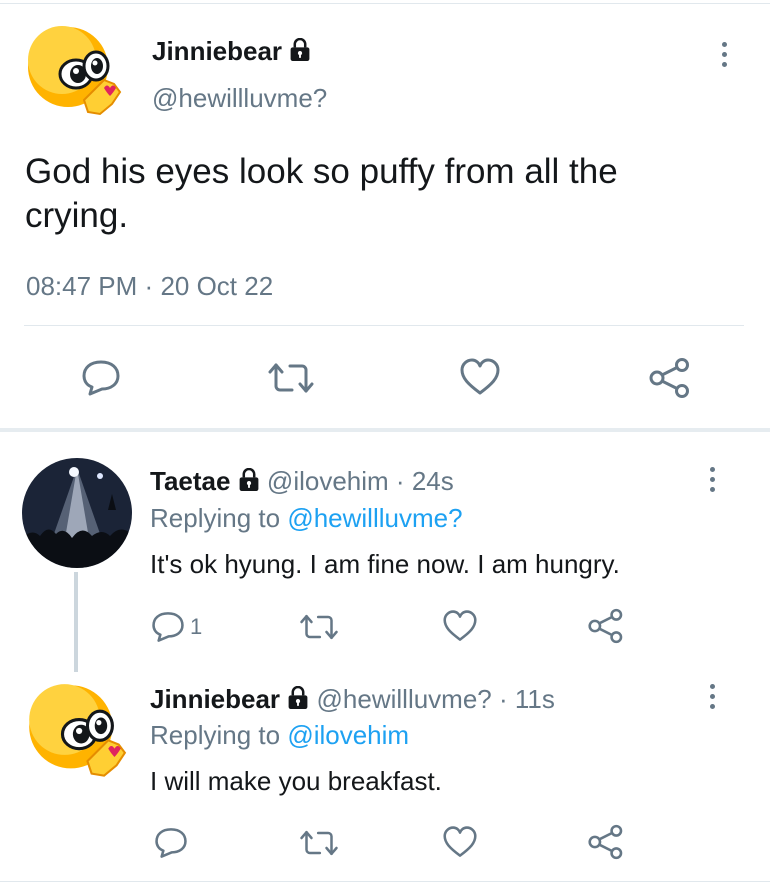  Describe the element at coordinates (196, 626) in the screenshot. I see `reply1-reply-count: 1` at that location.